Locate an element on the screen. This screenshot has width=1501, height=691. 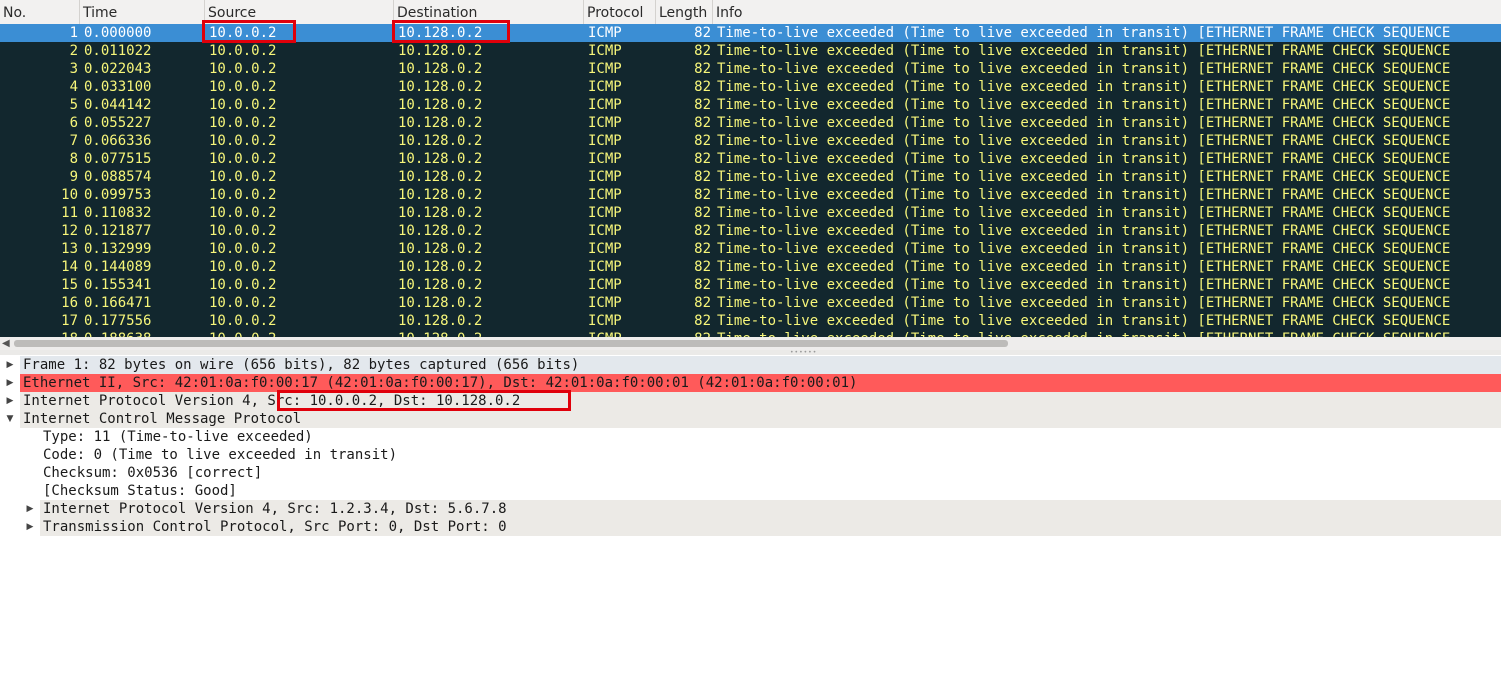
detail-tree-item: Type: 11 (Time-to-live exceeded) is located at coordinates (750, 437).